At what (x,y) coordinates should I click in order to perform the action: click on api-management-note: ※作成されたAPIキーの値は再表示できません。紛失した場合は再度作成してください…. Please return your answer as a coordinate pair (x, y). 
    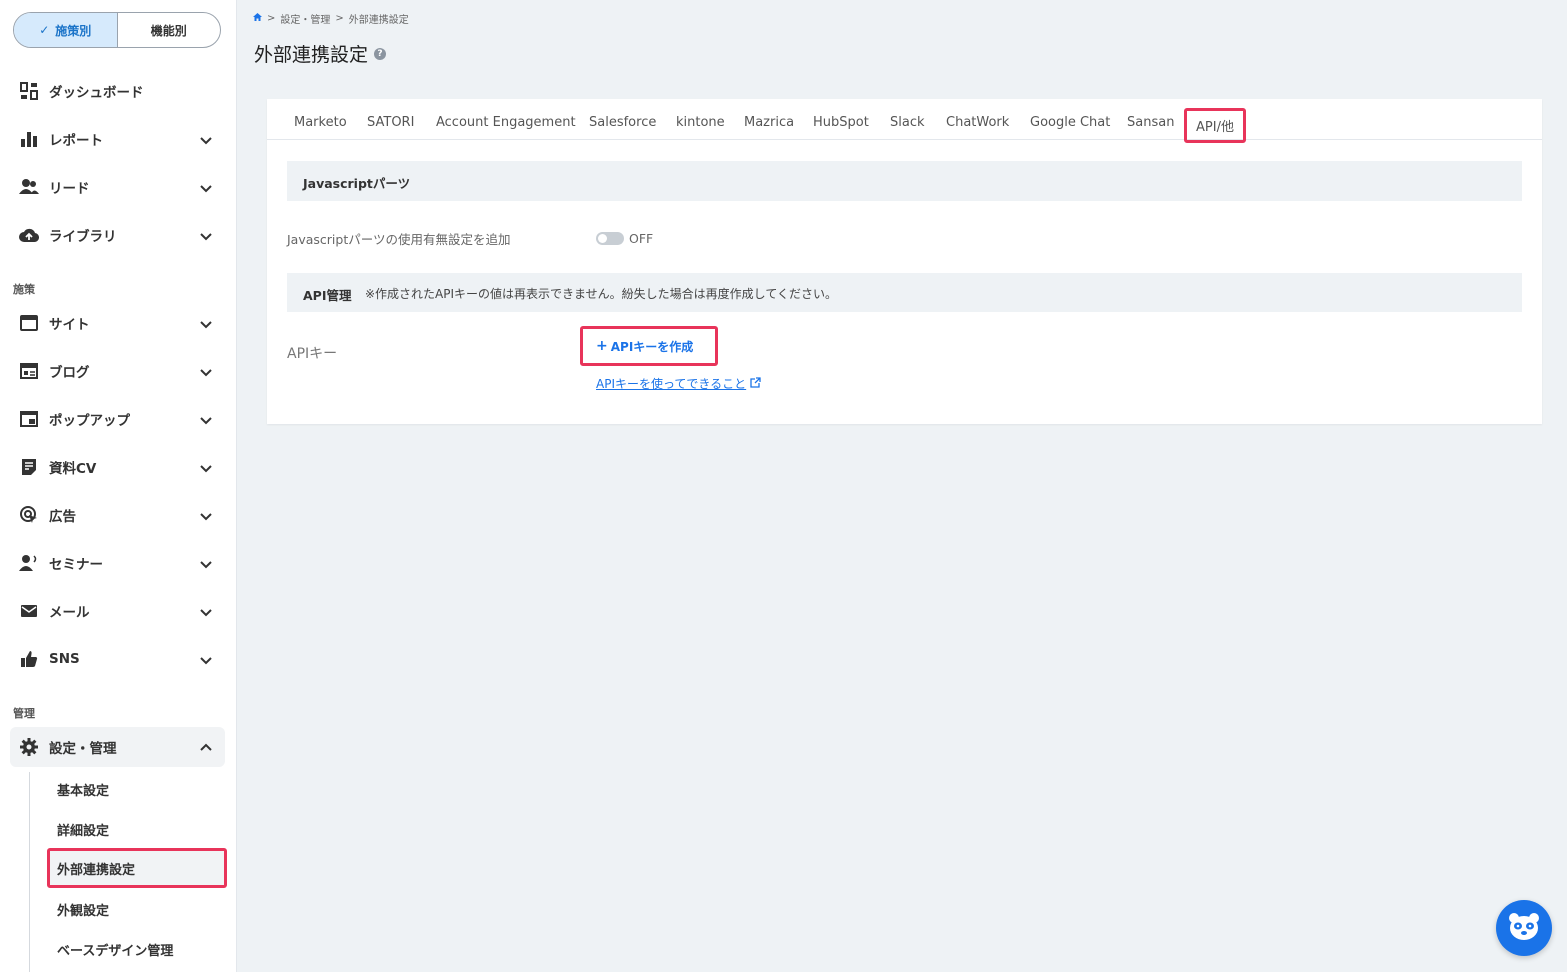
    Looking at the image, I should click on (601, 294).